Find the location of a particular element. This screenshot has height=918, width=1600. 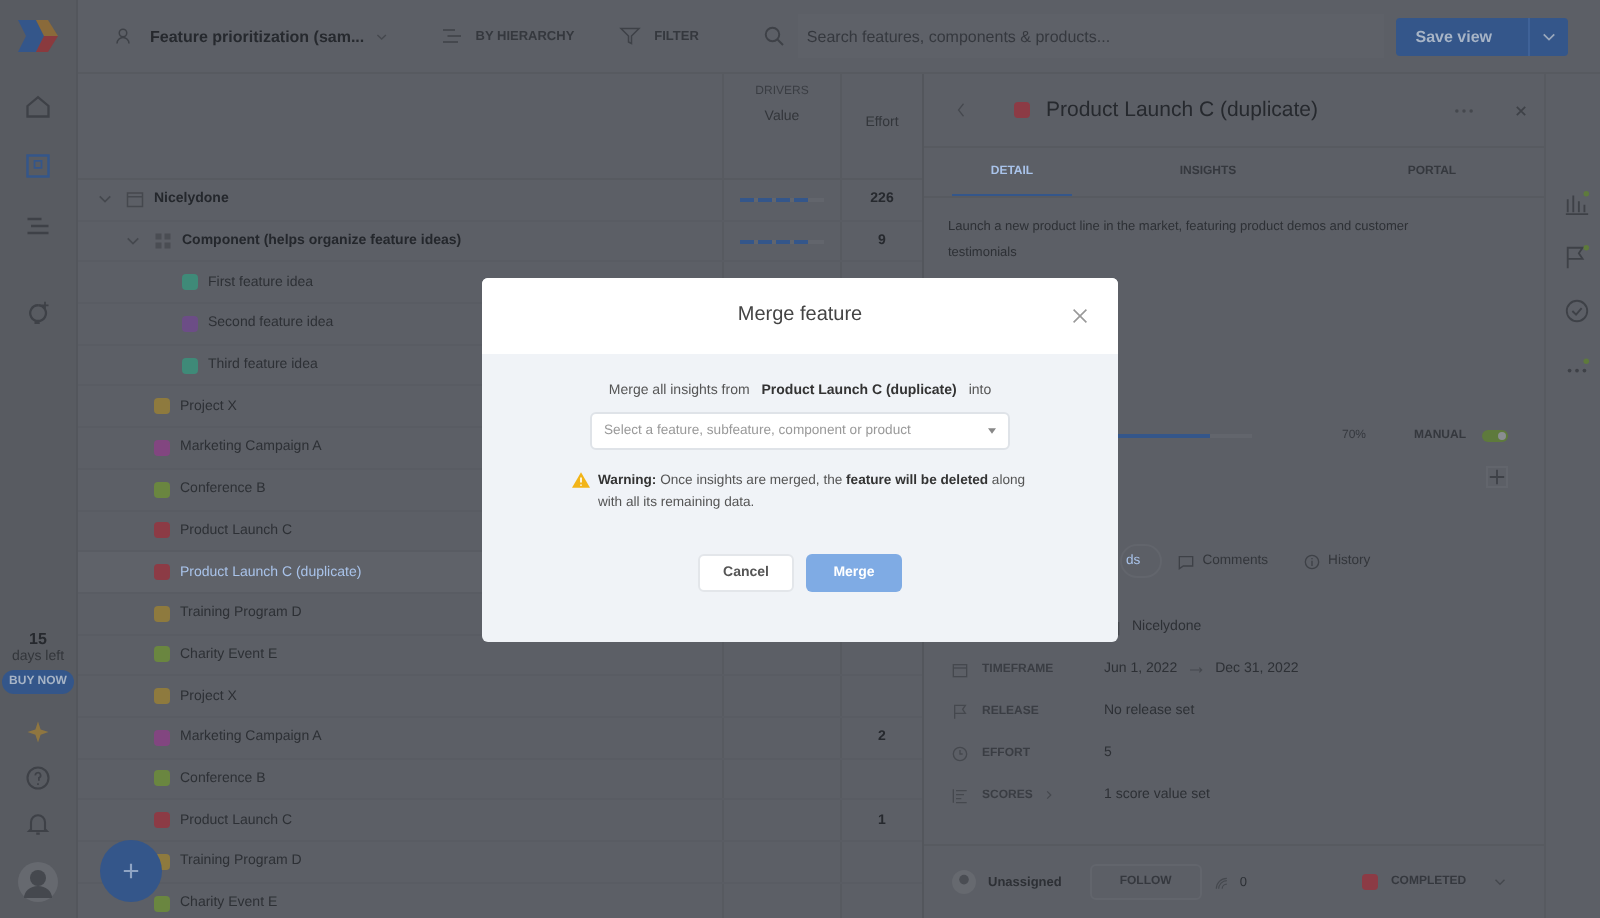

home-icon is located at coordinates (38, 106).